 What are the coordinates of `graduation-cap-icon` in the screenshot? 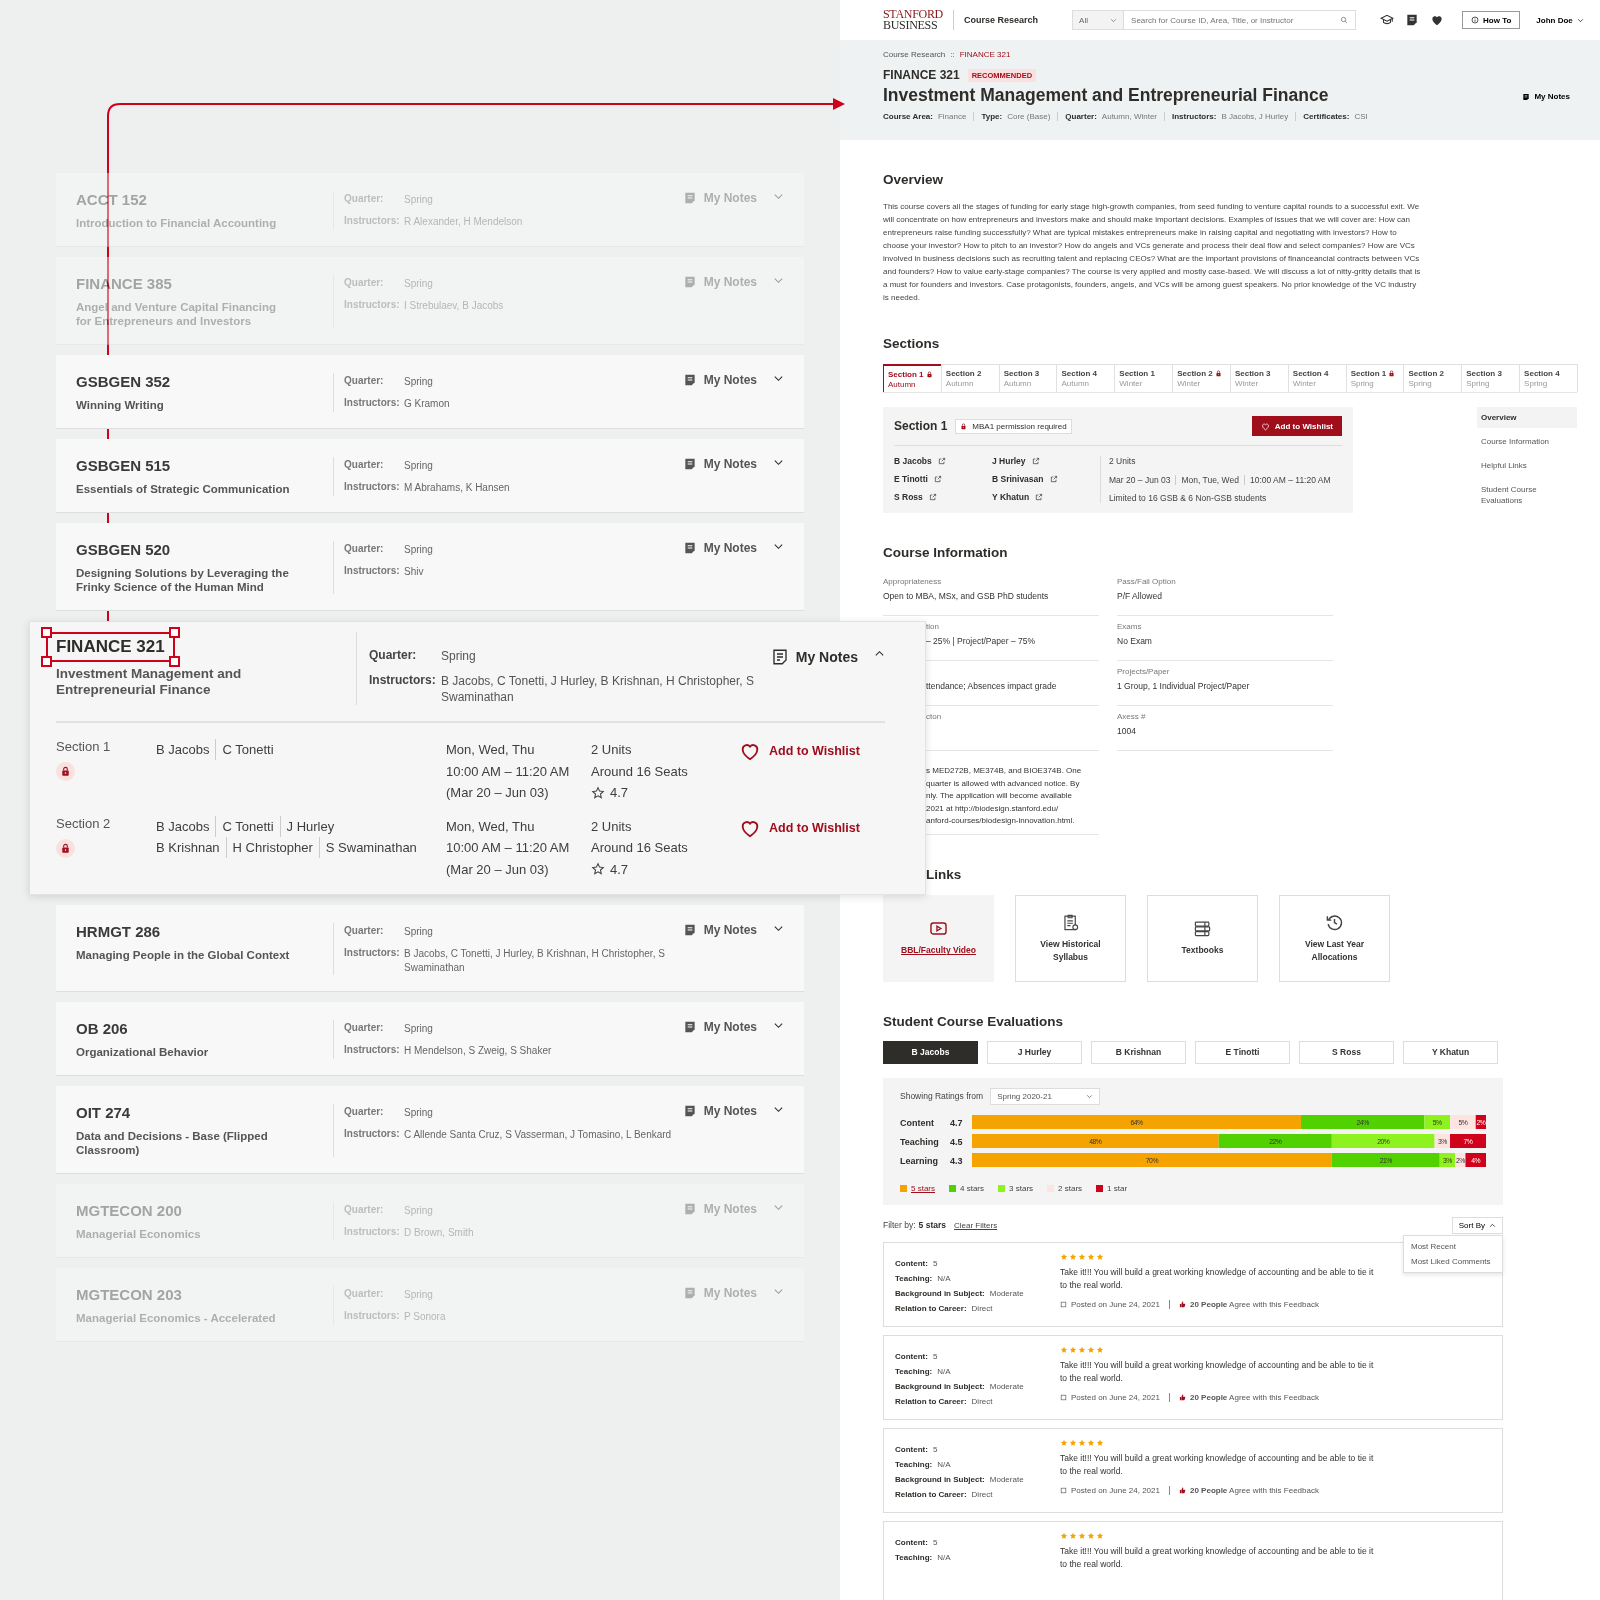 It's located at (1387, 20).